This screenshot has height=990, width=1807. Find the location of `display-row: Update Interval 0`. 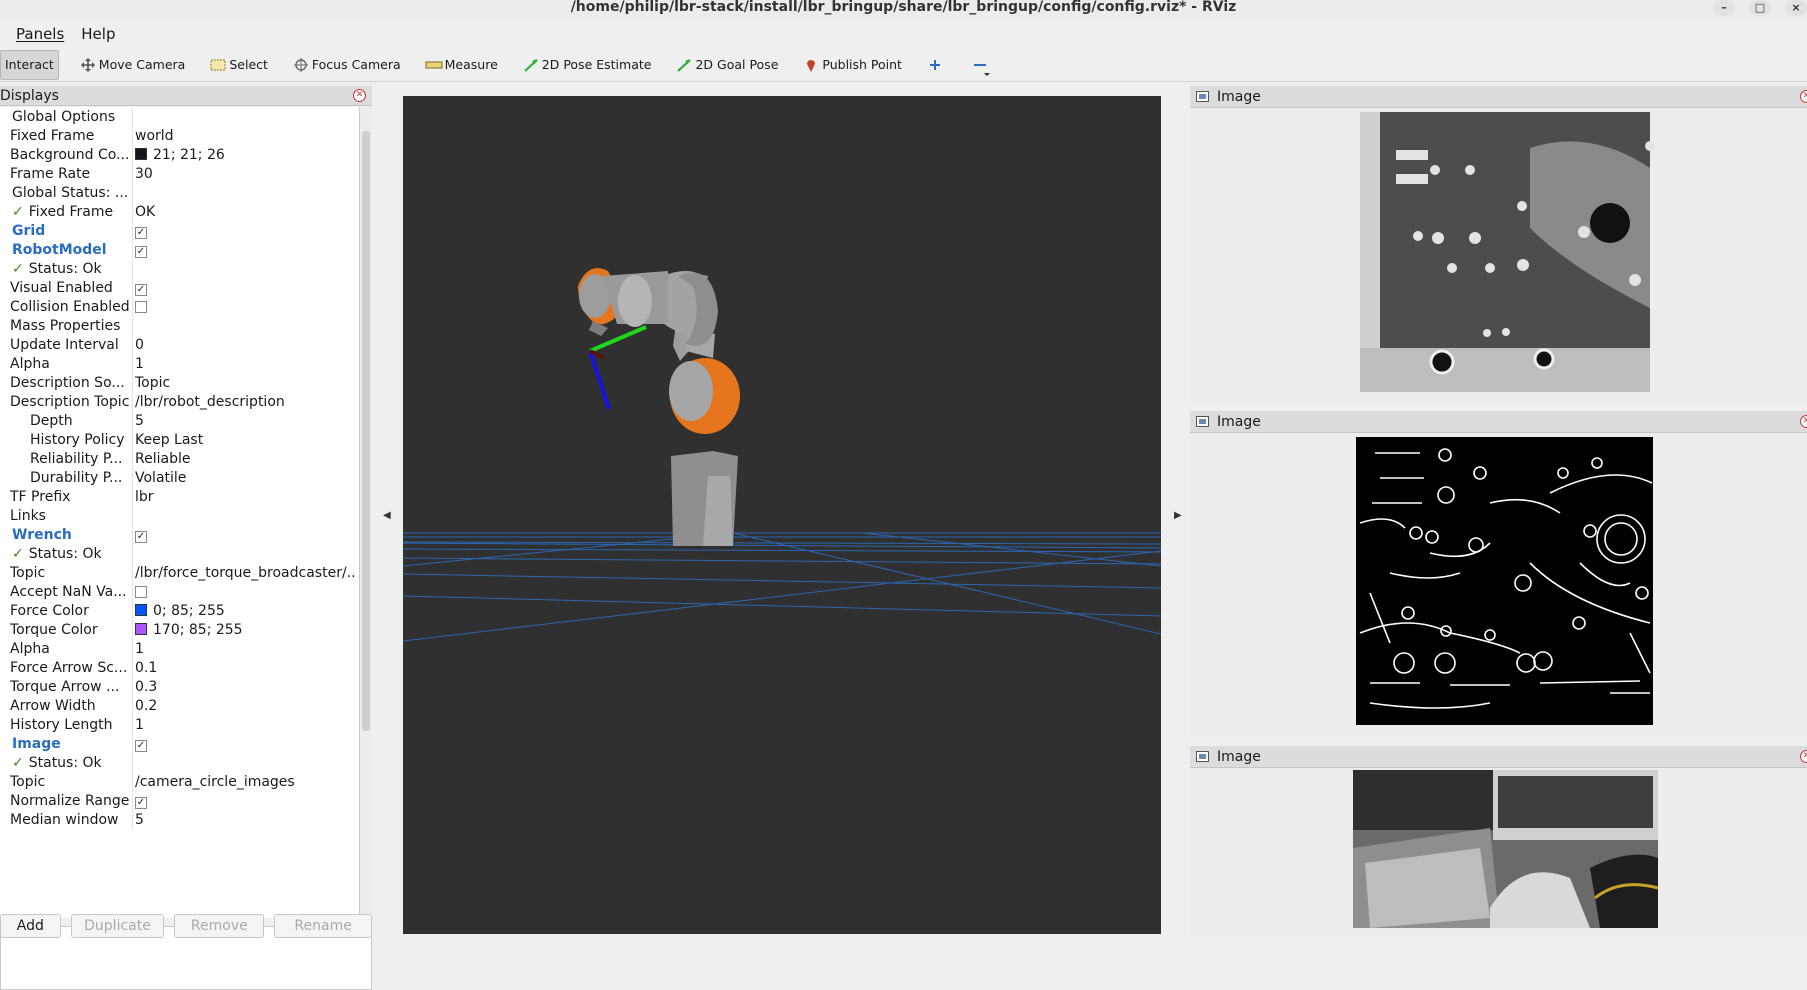

display-row: Update Interval 0 is located at coordinates (179, 345).